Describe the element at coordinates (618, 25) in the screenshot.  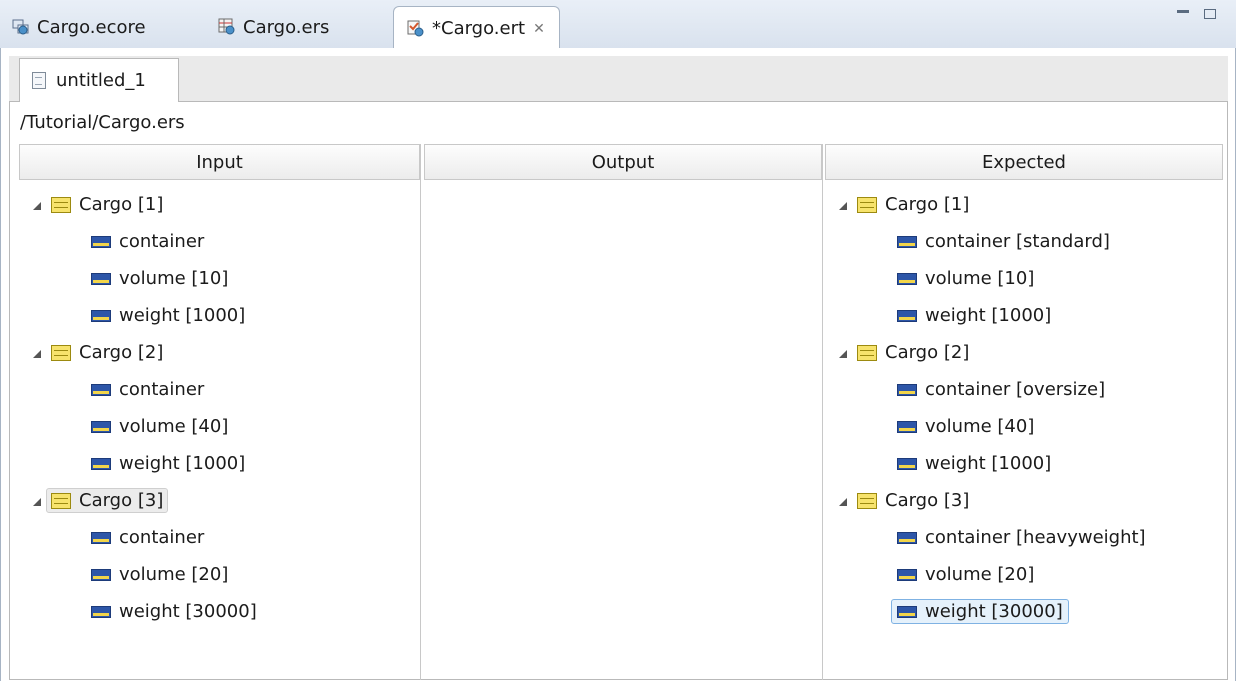
I see `editor-tab-bar: Cargo.ecore Cargo.ers *Cargo.ert ✕` at that location.